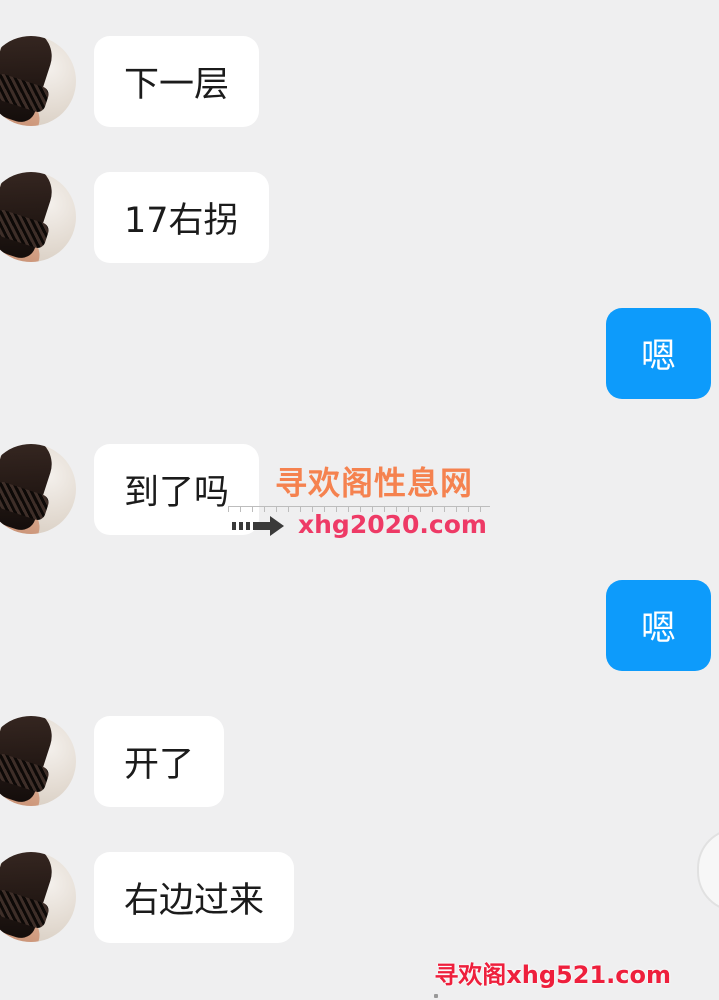 This screenshot has width=719, height=1000. What do you see at coordinates (194, 901) in the screenshot?
I see `message-text: 右边过来` at bounding box center [194, 901].